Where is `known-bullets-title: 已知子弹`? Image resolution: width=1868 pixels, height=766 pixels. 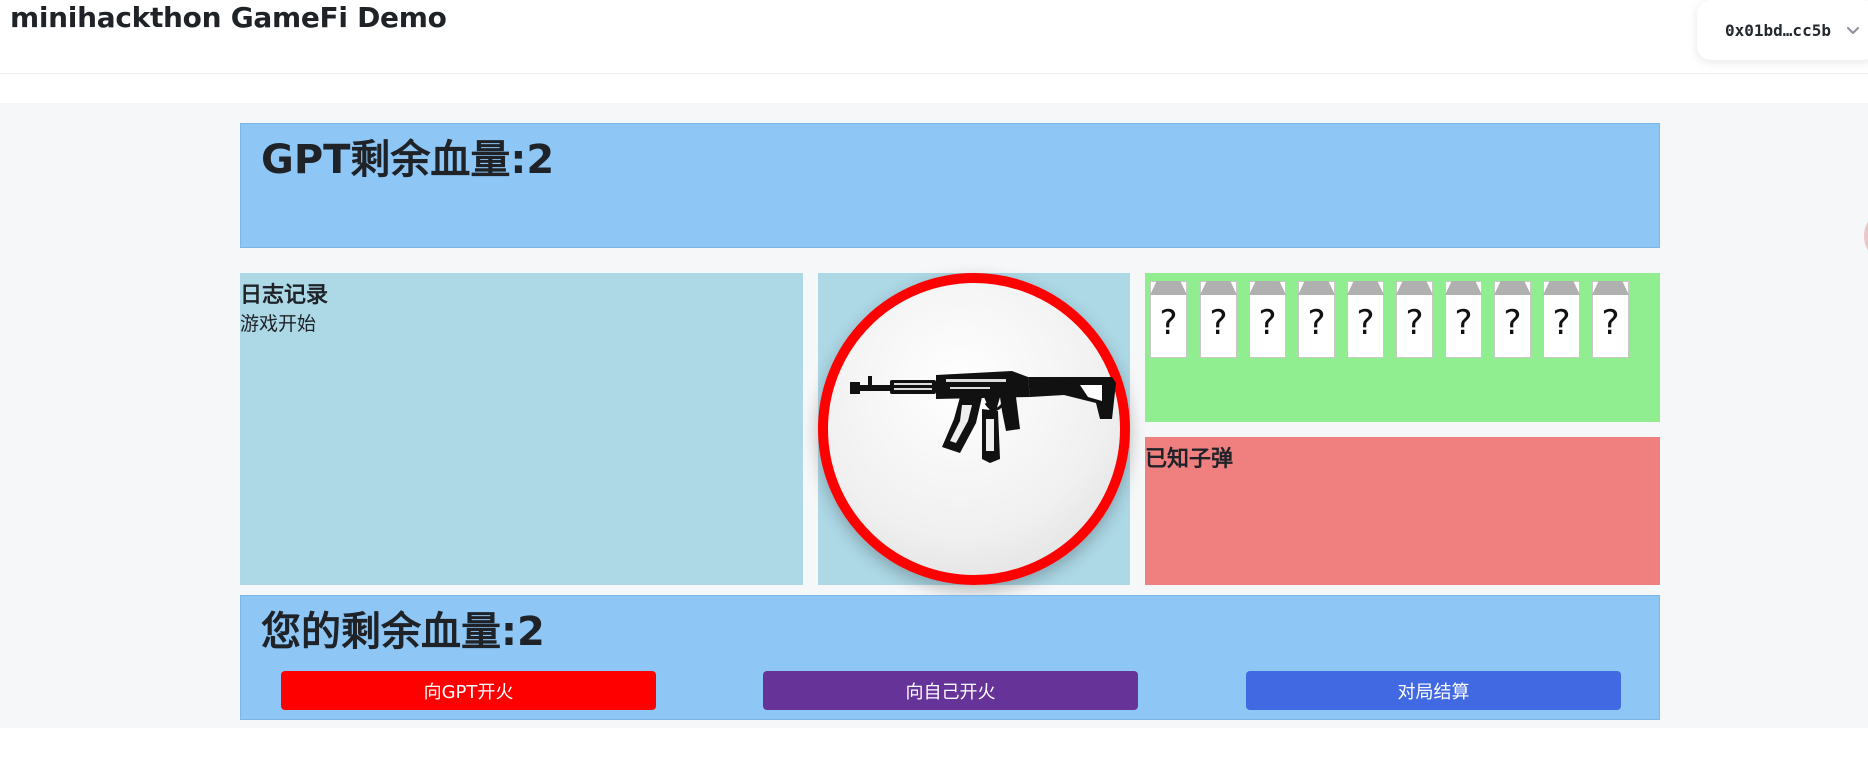
known-bullets-title: 已知子弹 is located at coordinates (1189, 459).